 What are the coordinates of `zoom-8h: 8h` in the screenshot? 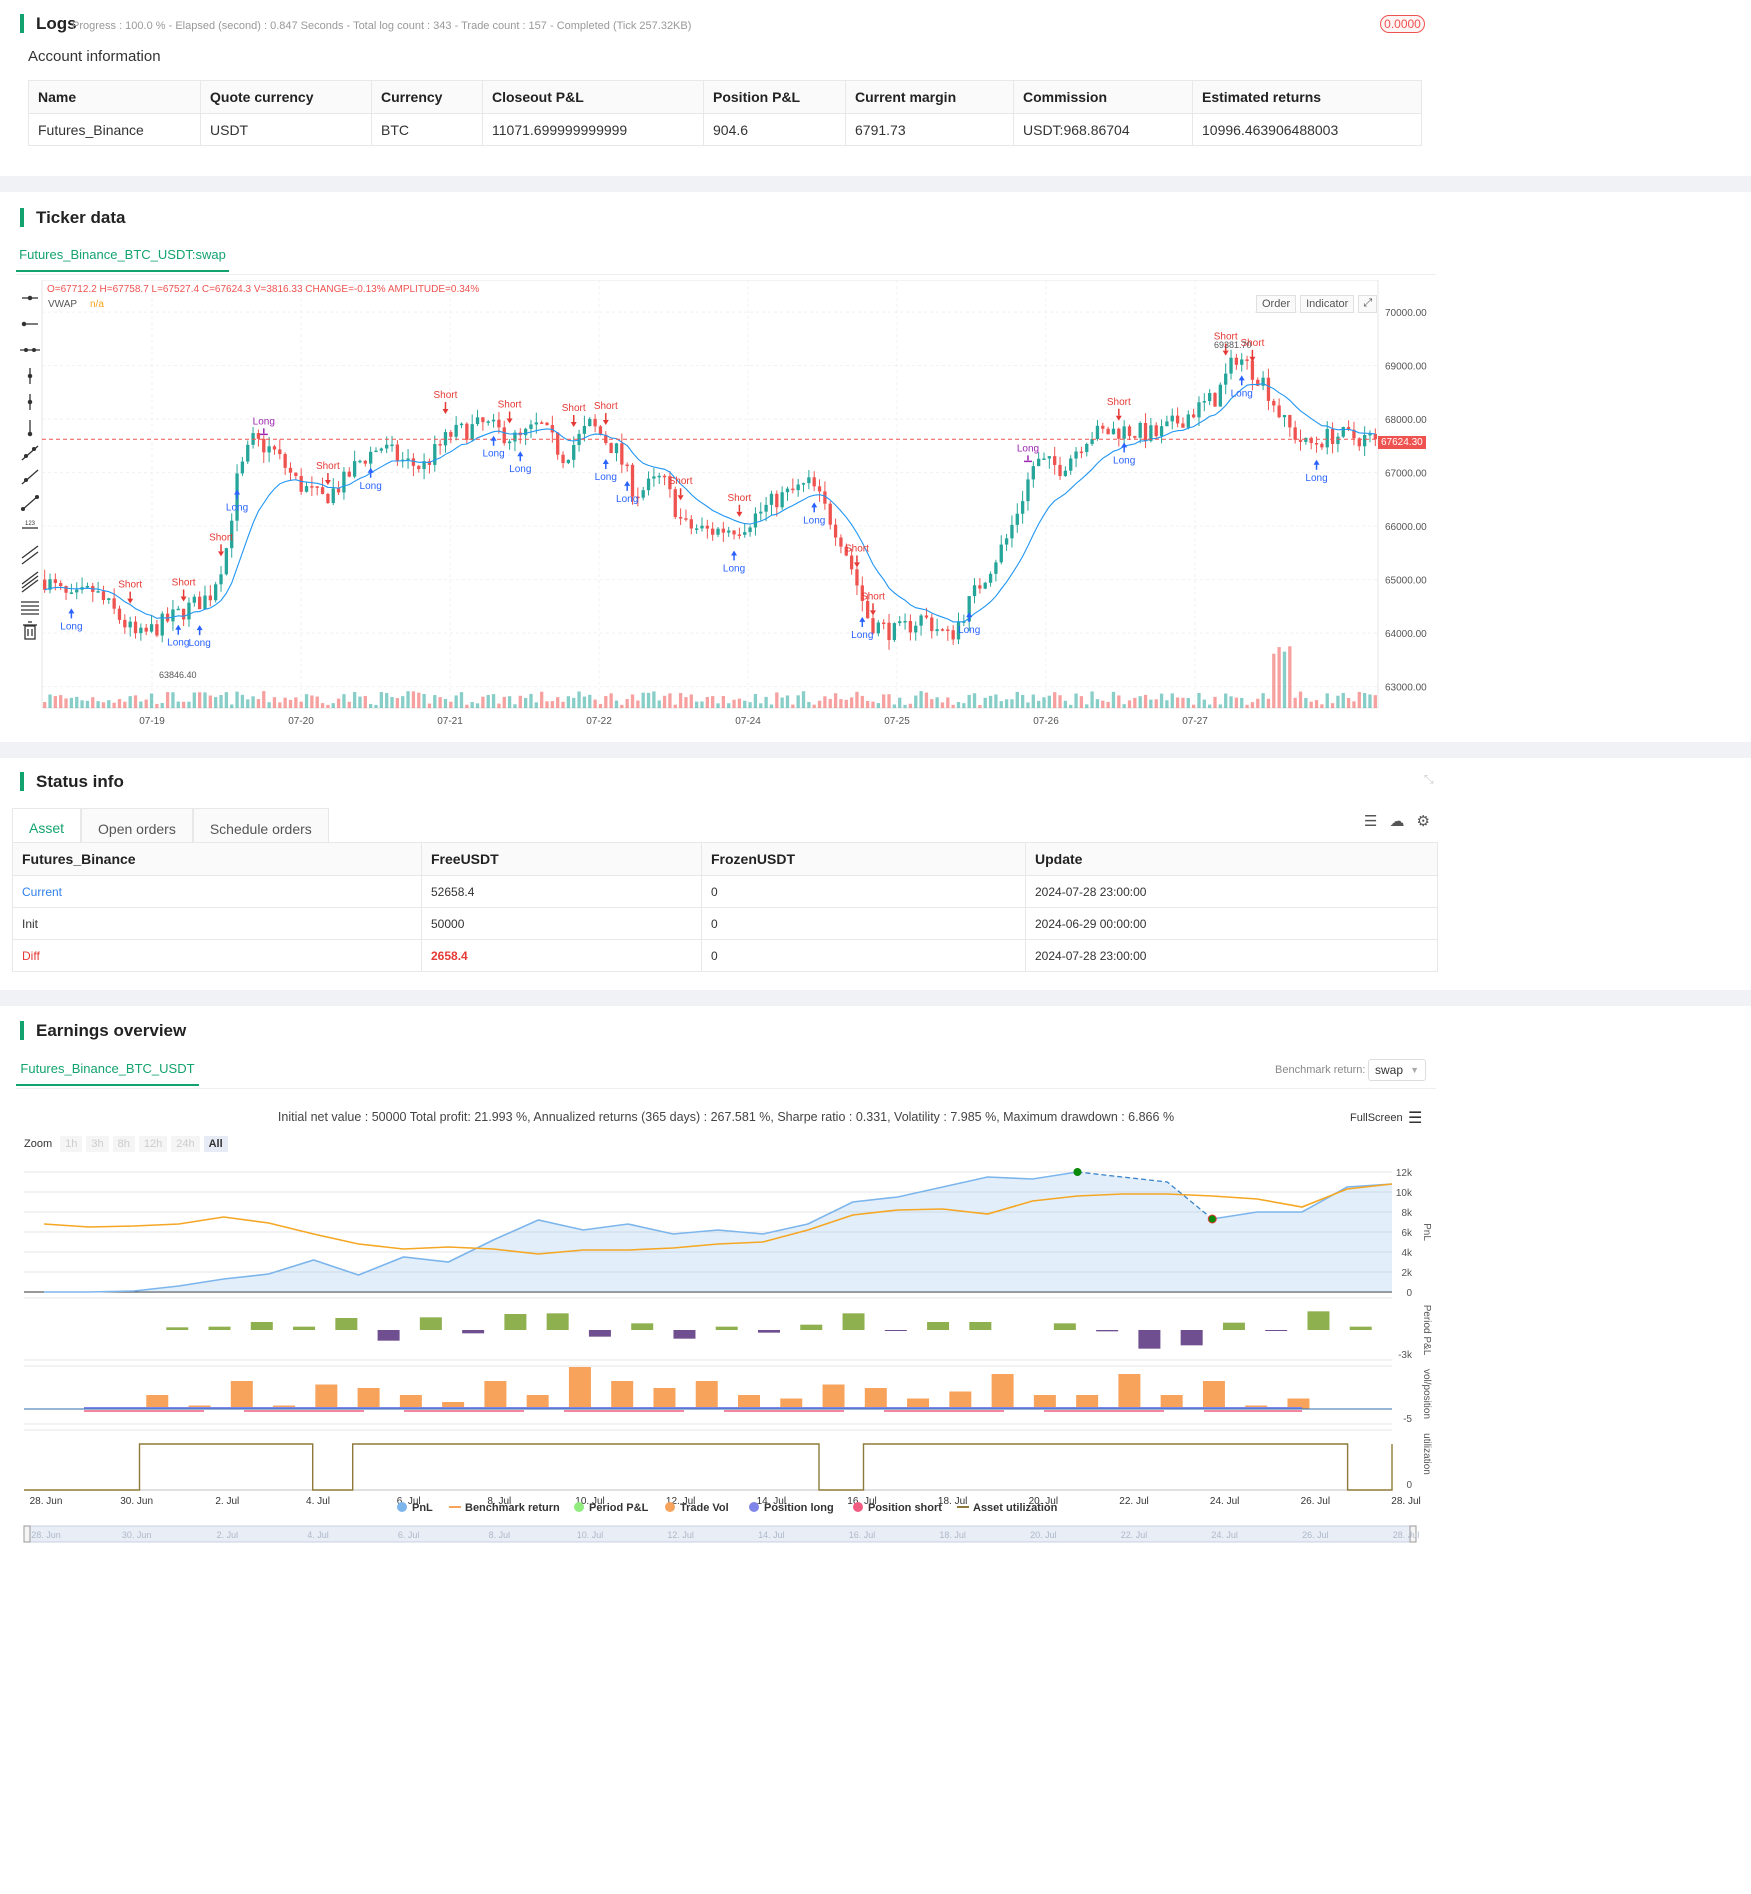 It's located at (123, 1144).